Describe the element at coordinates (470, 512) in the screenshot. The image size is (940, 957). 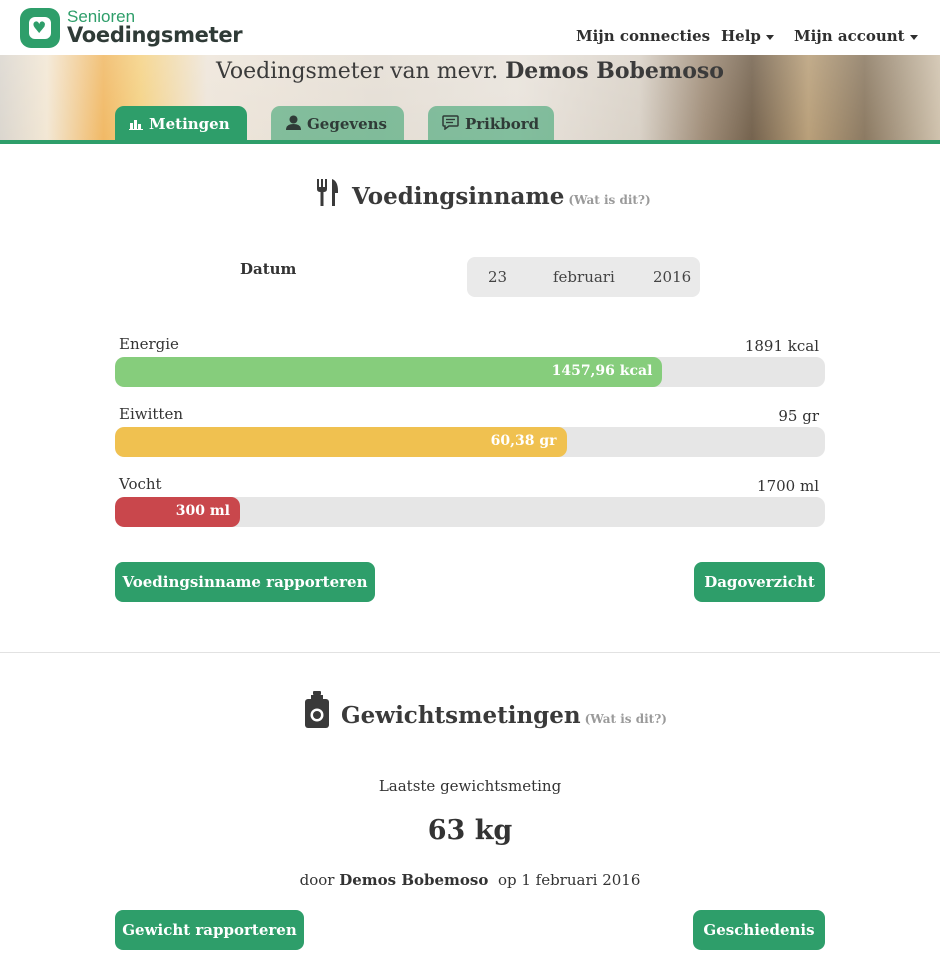
I see `fluid-bar: 300 ml` at that location.